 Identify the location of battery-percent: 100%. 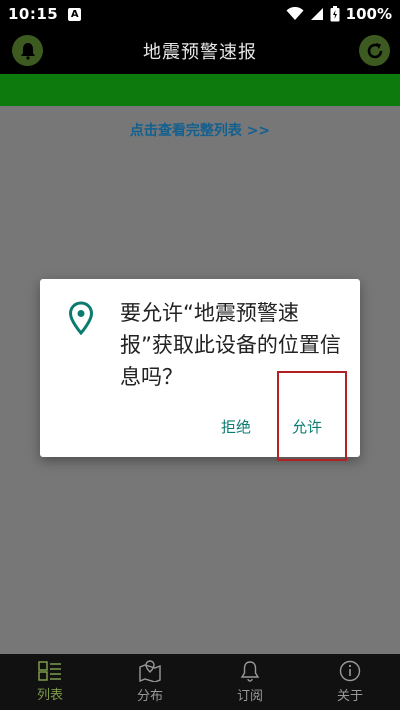
(368, 14).